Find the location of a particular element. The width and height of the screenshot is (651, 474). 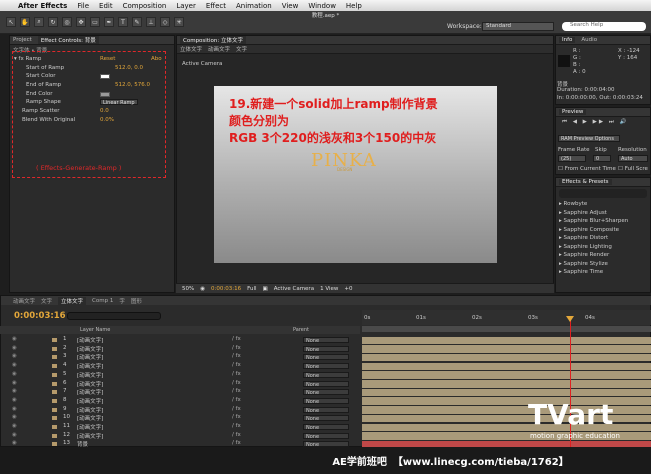

tab-audio: Audio is located at coordinates (589, 40).